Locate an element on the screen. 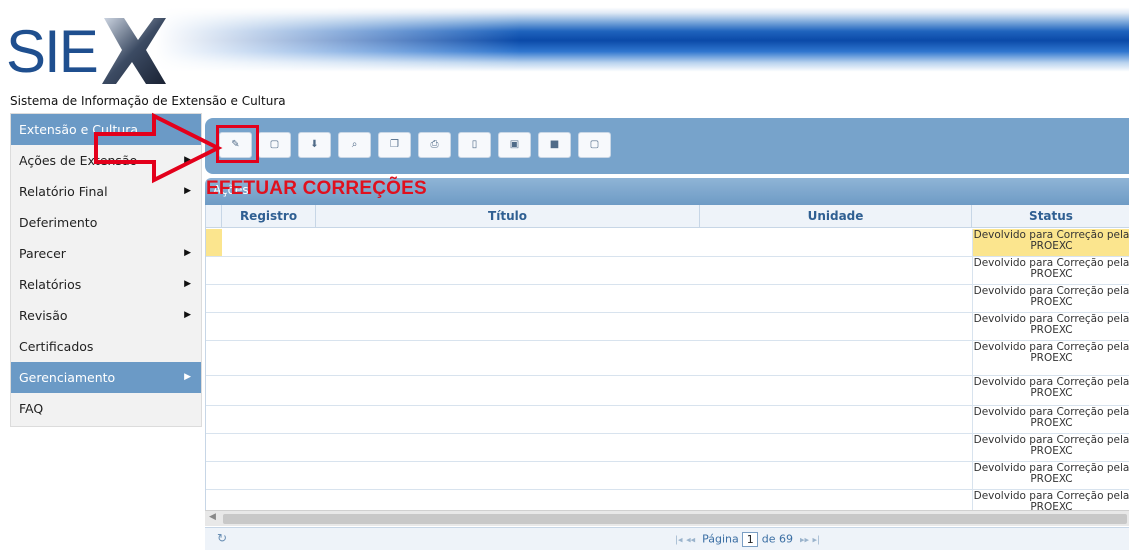 The image size is (1129, 550). search-icon: ⌕ is located at coordinates (354, 144).